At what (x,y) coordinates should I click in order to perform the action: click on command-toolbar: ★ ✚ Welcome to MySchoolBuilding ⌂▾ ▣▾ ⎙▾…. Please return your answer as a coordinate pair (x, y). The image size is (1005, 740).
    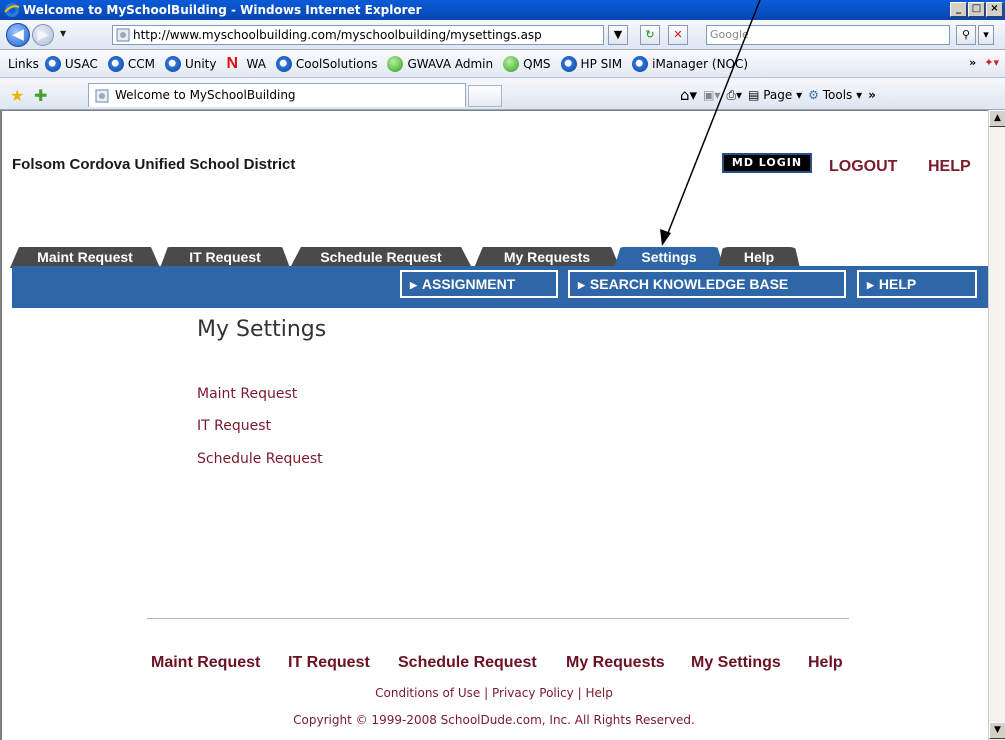
    Looking at the image, I should click on (502, 94).